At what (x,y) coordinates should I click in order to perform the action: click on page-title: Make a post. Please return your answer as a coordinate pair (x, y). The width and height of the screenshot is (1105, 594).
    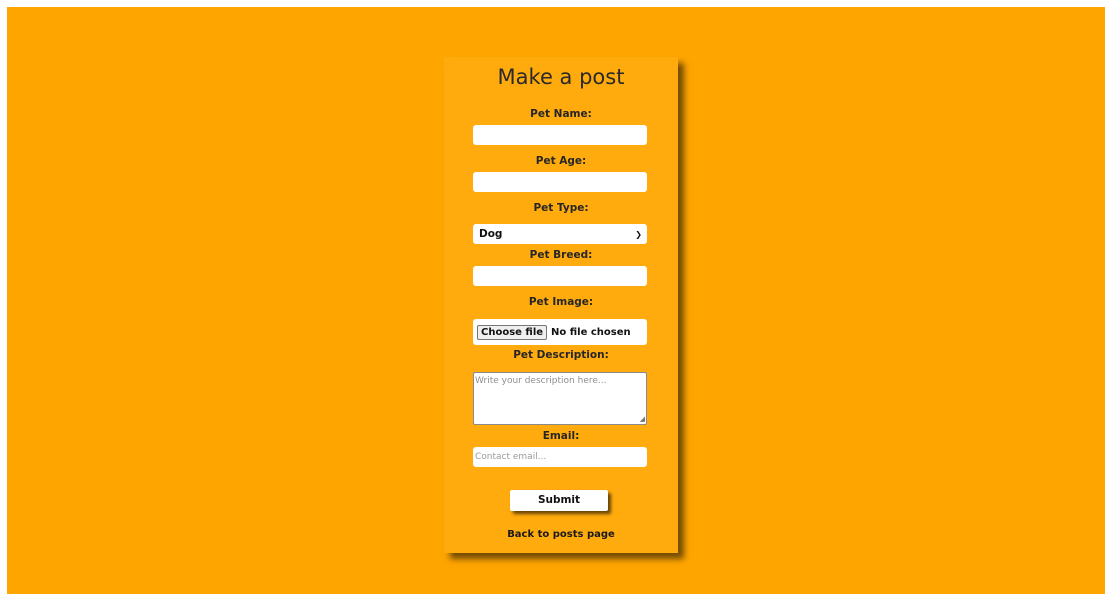
    Looking at the image, I should click on (561, 77).